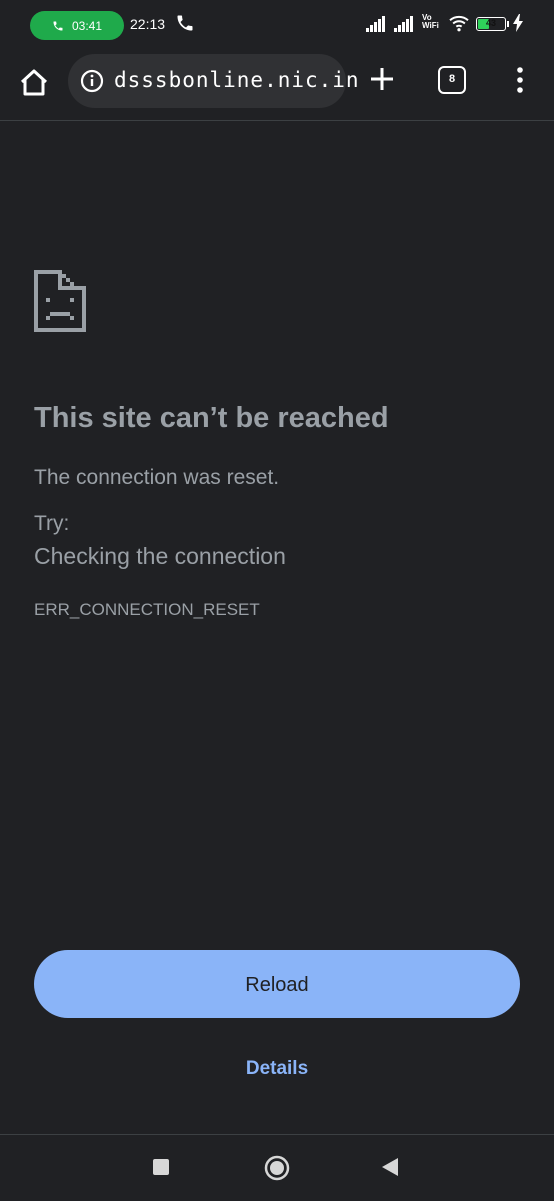 The image size is (554, 1201). Describe the element at coordinates (87, 25) in the screenshot. I see `call-duration: 03:41` at that location.